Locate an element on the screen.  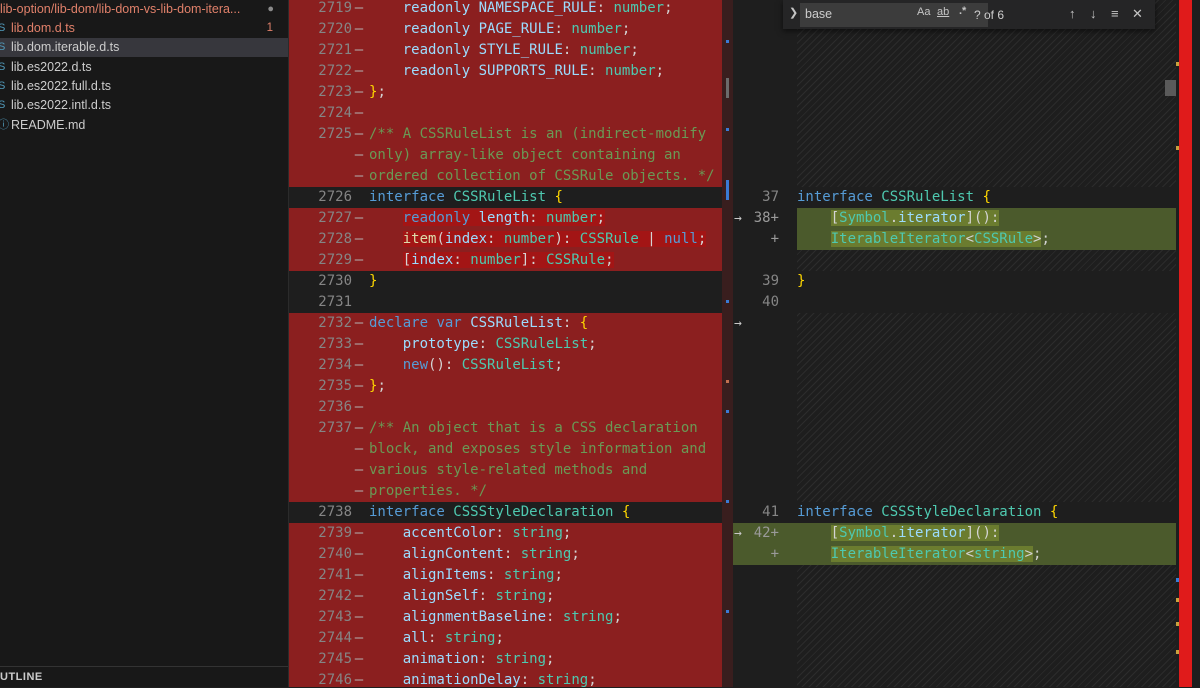
line-number: 2729 is located at coordinates (335, 260).